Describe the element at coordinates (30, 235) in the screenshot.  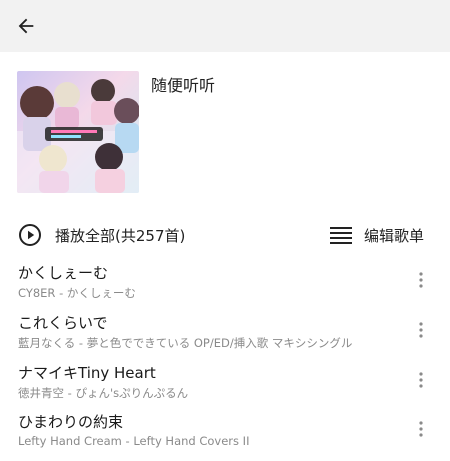
I see `play-circle-icon` at that location.